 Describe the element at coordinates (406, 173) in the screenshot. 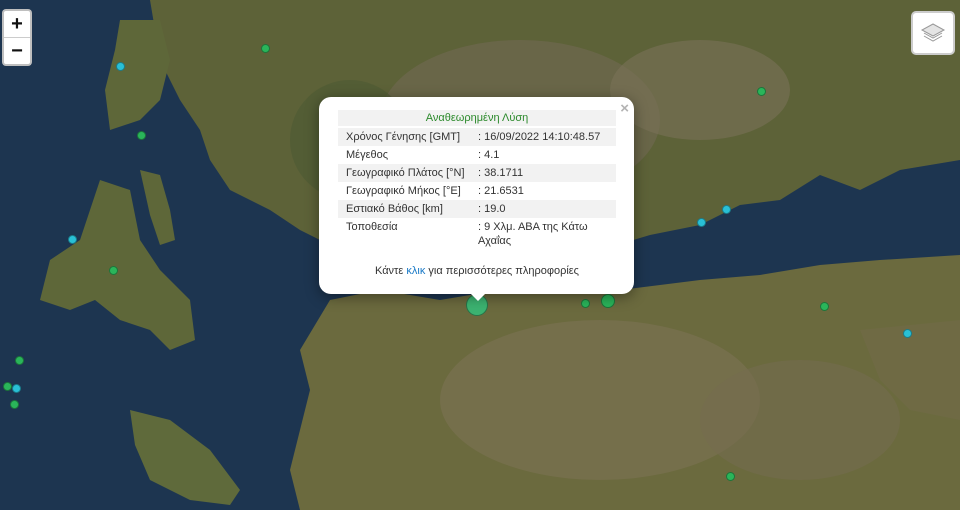

I see `detail-label: Γεωγραφικό Πλάτος [°N]` at that location.